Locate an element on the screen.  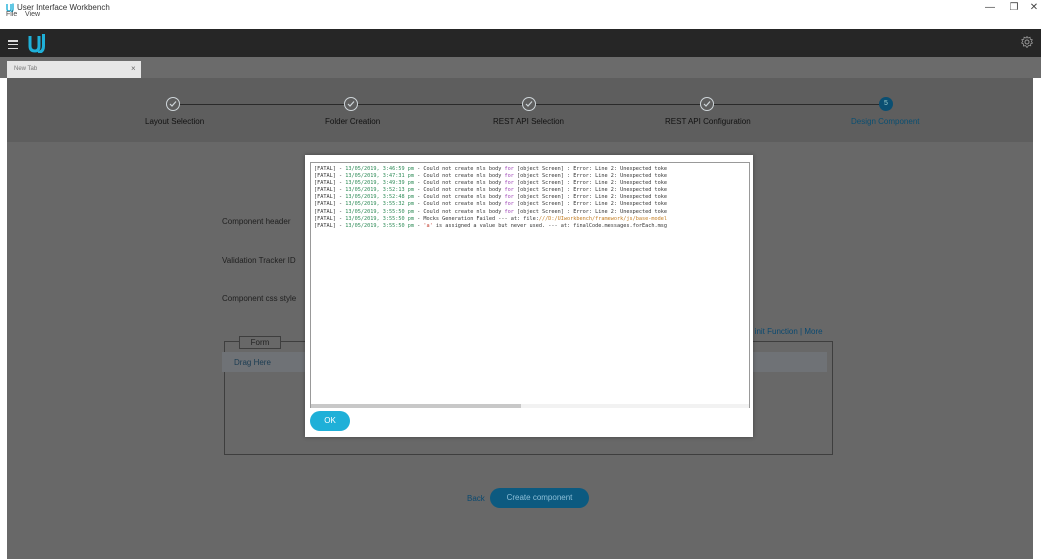
component-header-label: Component header is located at coordinates (256, 221).